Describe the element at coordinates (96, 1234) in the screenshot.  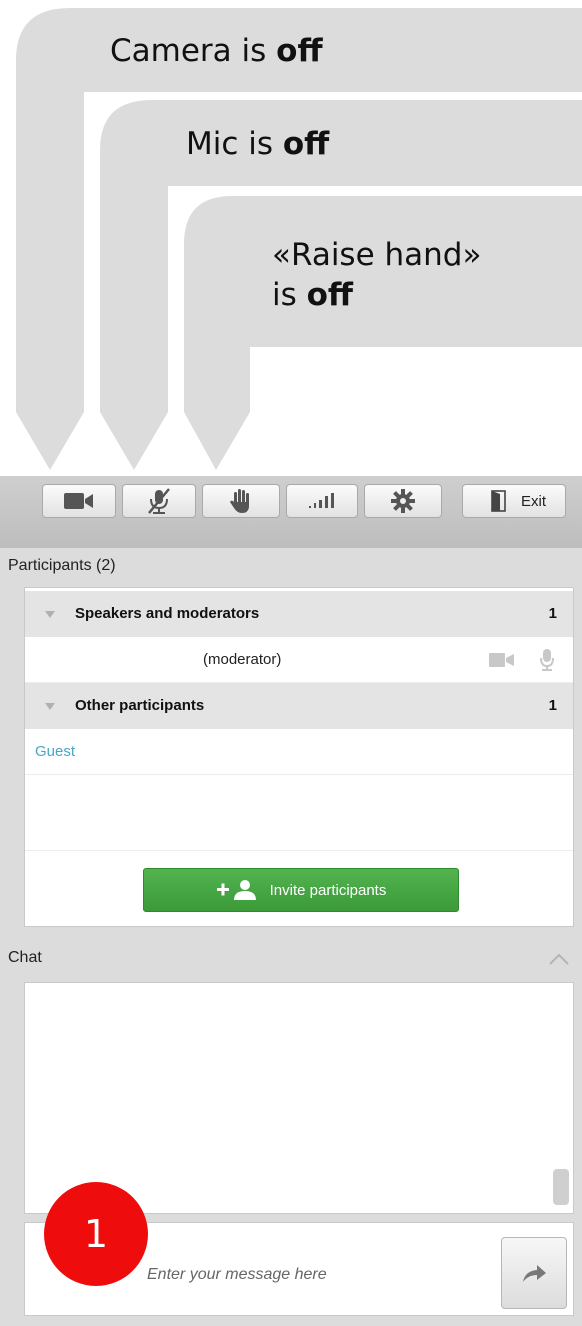
I see `step-badge: 1` at that location.